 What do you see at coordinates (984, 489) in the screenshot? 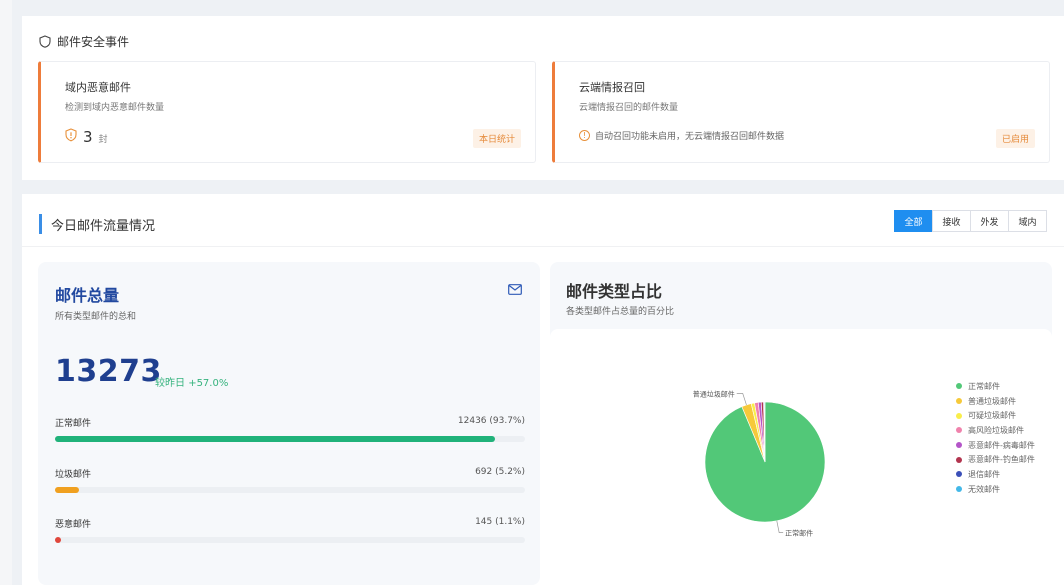
I see `legend-label: 无效邮件` at bounding box center [984, 489].